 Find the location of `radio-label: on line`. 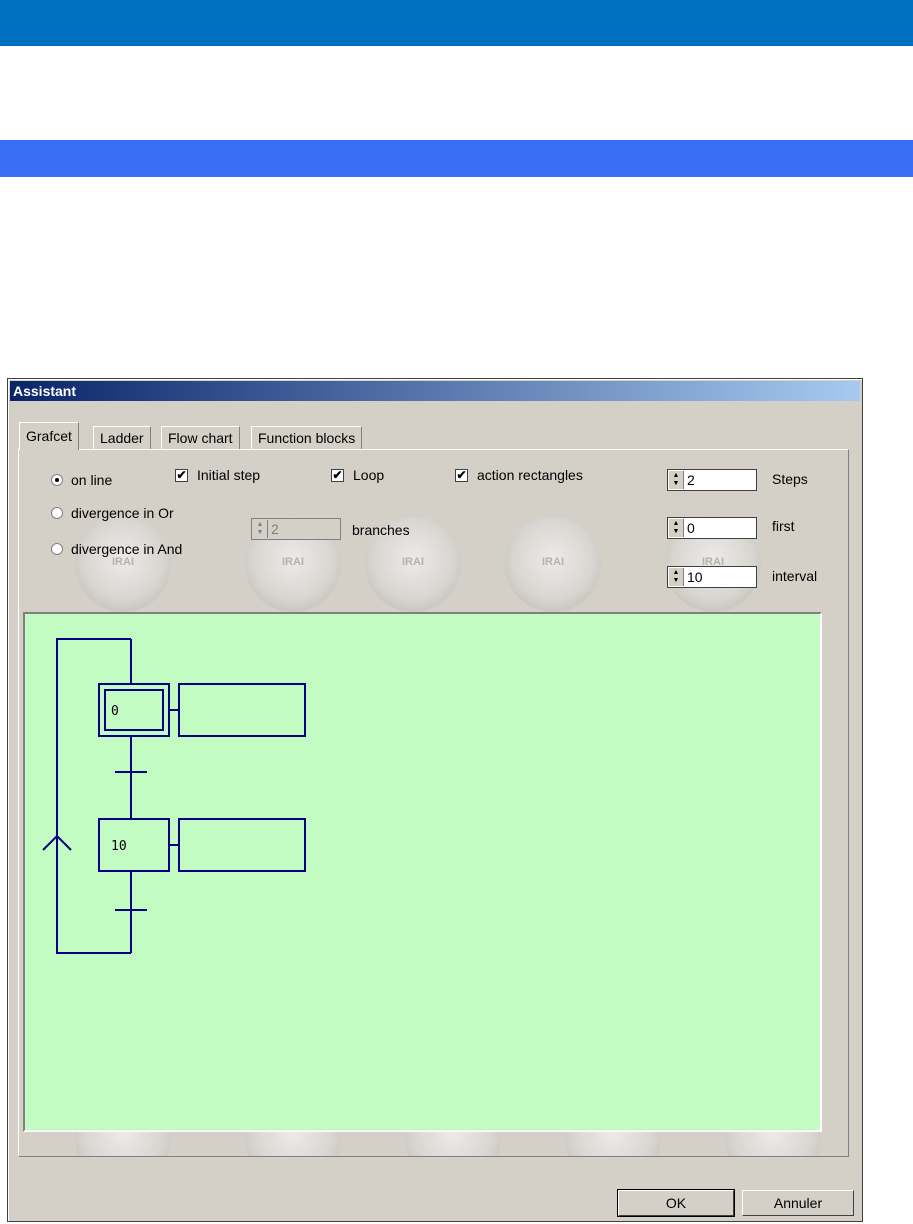

radio-label: on line is located at coordinates (92, 480).